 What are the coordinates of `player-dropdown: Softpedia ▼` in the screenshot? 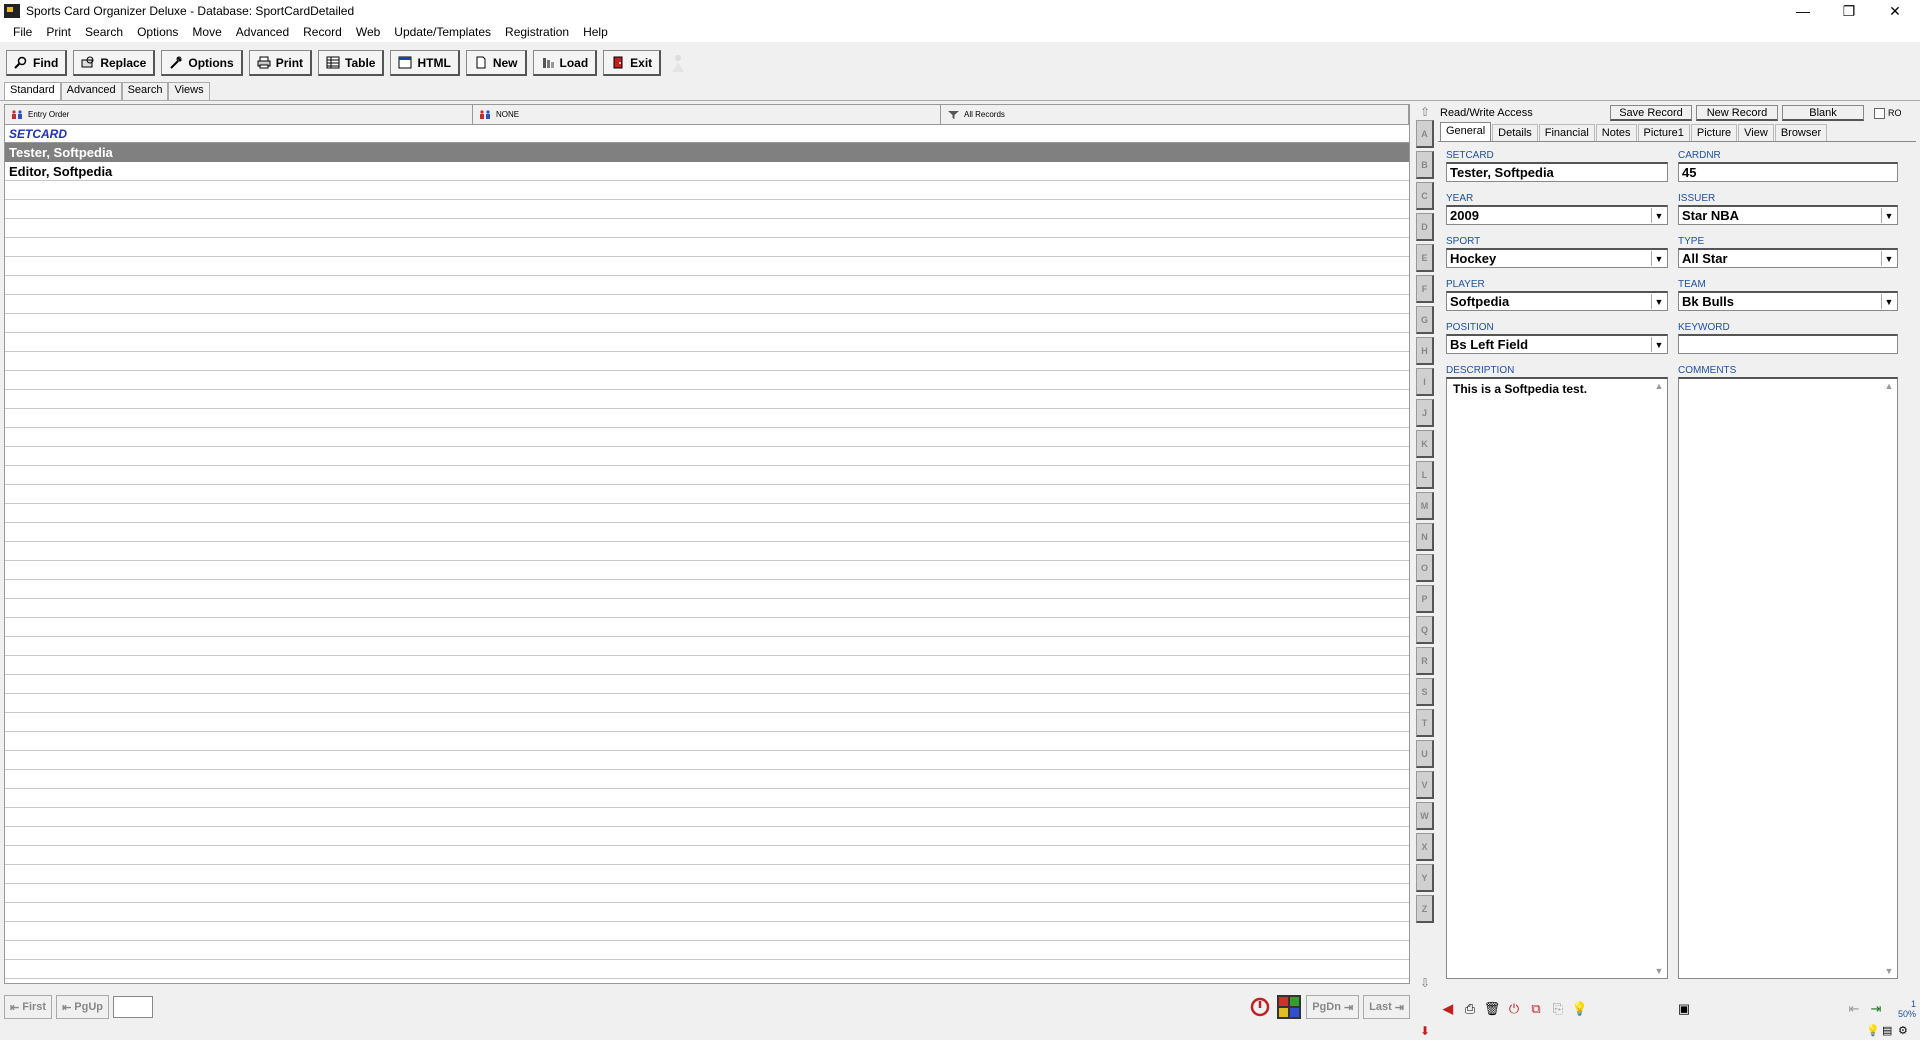 It's located at (1557, 301).